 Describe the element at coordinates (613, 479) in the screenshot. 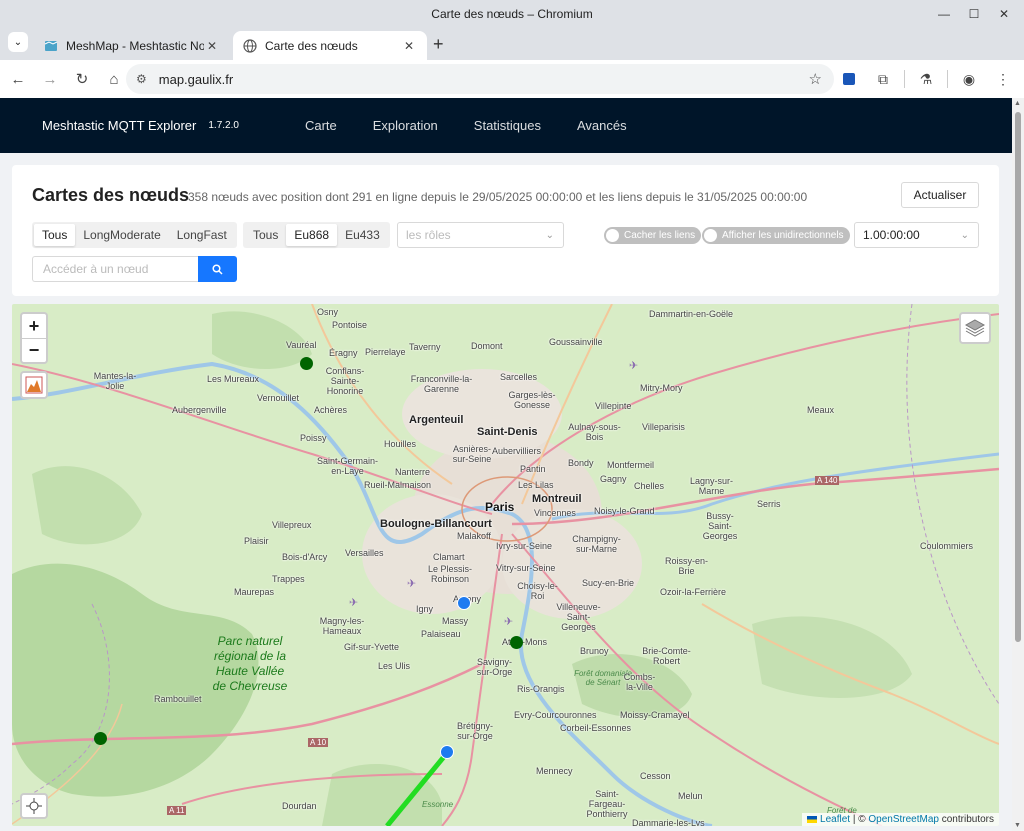

I see `map-label: Gagny` at that location.